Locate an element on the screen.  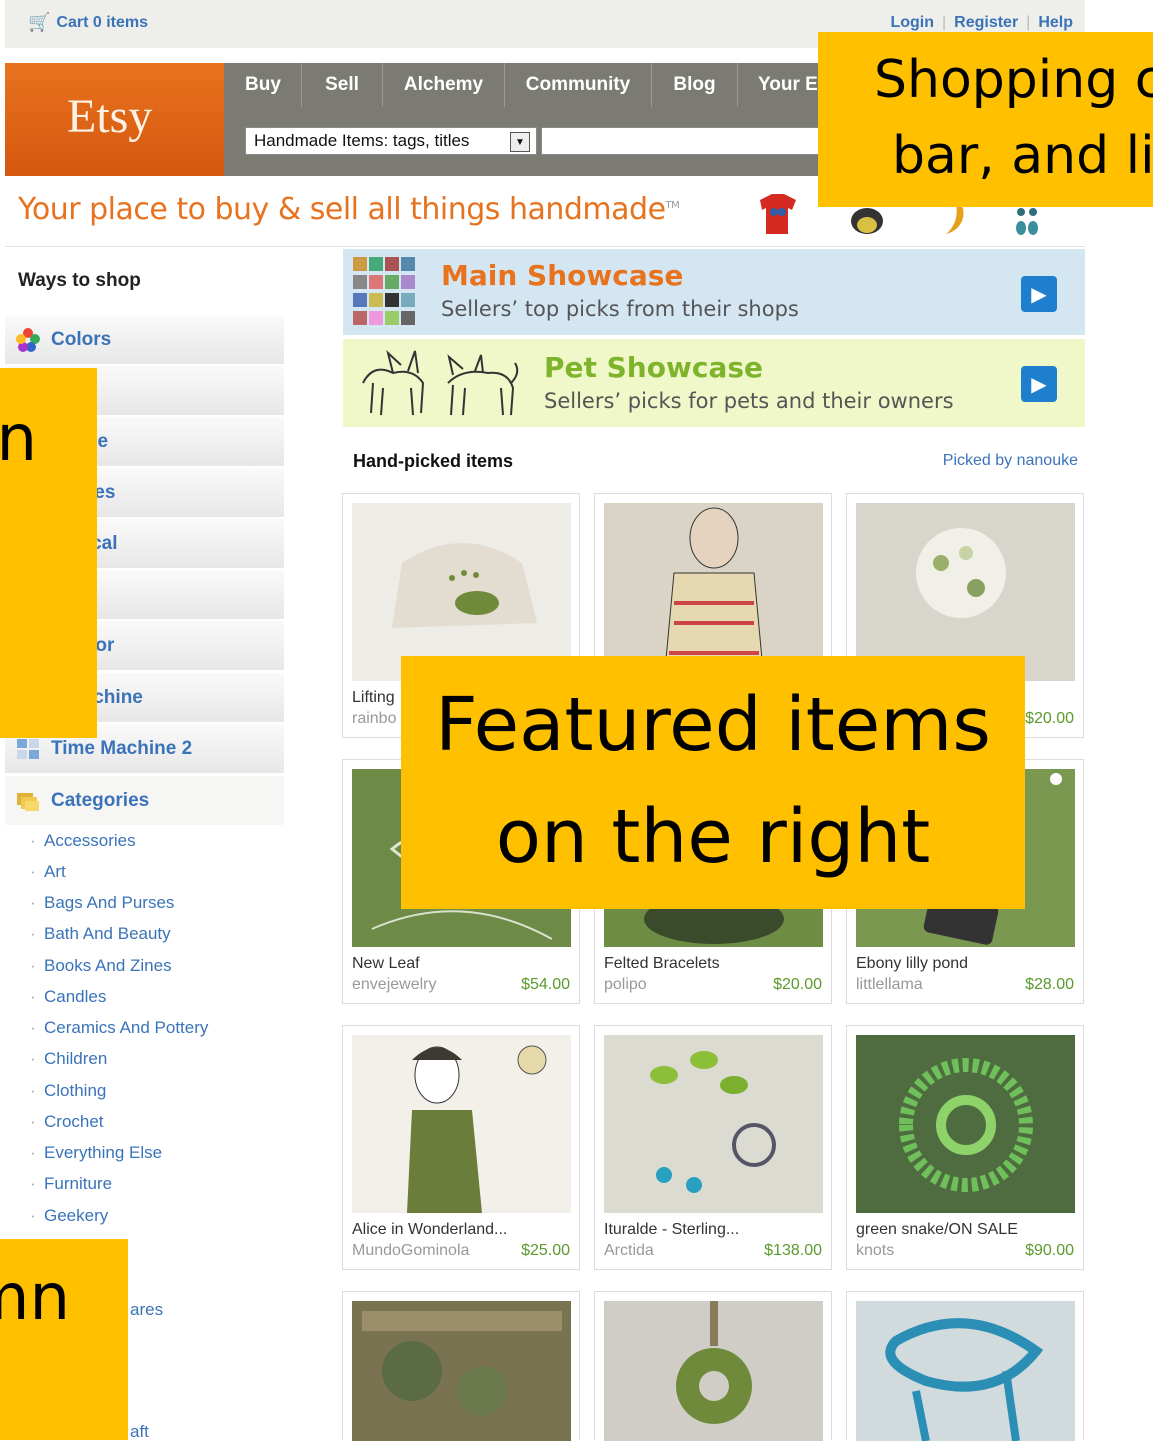
item-card: green snake/ON SALE knots $90.00 is located at coordinates (965, 1147).